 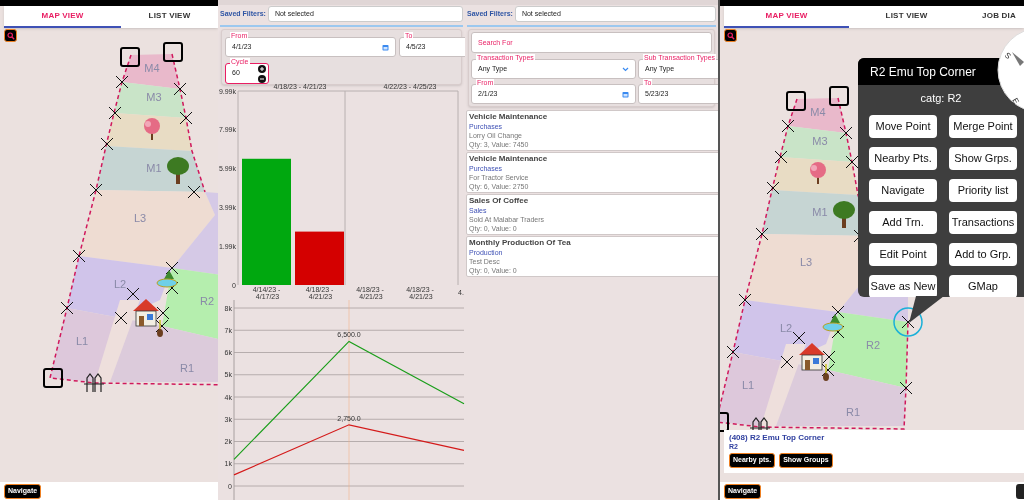 What do you see at coordinates (983, 222) in the screenshot?
I see `popup-button: Transactions` at bounding box center [983, 222].